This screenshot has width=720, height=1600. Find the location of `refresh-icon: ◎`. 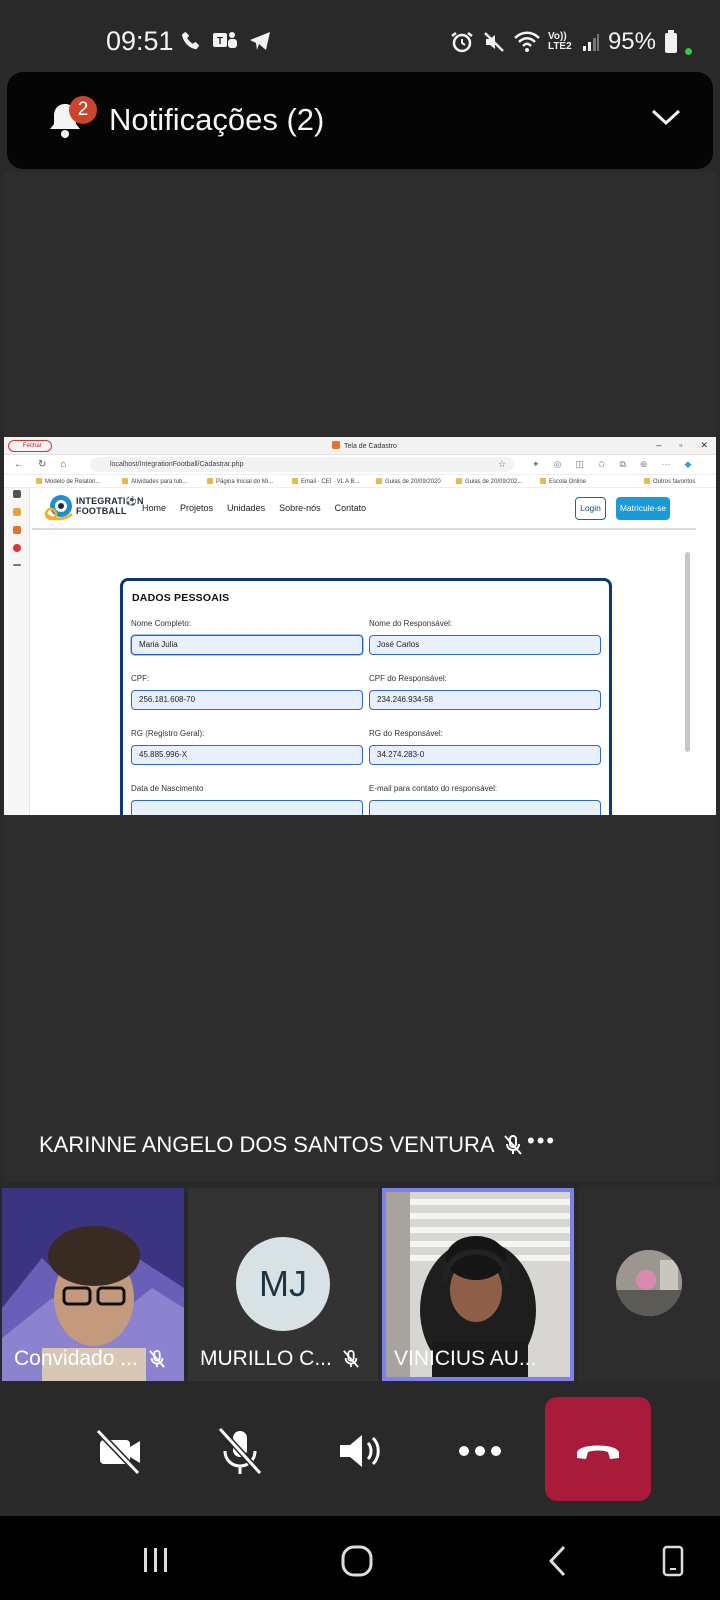

refresh-icon: ◎ is located at coordinates (558, 464).